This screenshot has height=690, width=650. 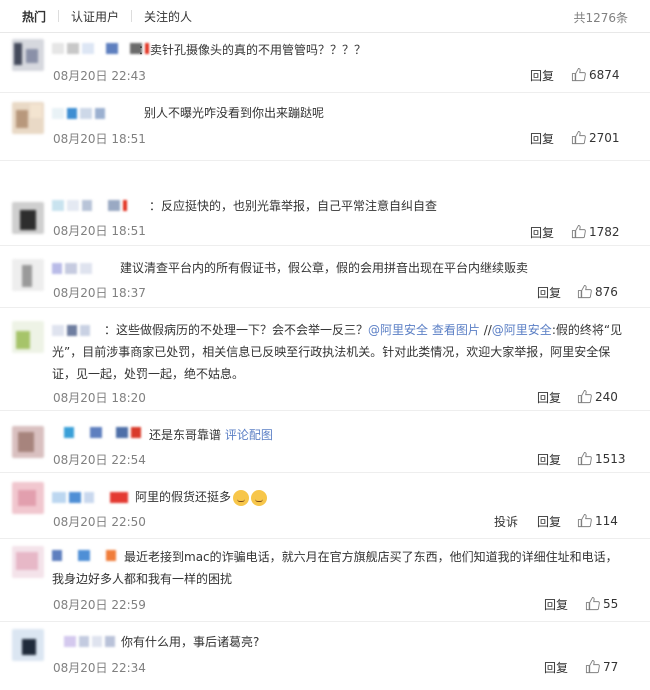 What do you see at coordinates (99, 522) in the screenshot?
I see `comment-time: 08月20日 22:50` at bounding box center [99, 522].